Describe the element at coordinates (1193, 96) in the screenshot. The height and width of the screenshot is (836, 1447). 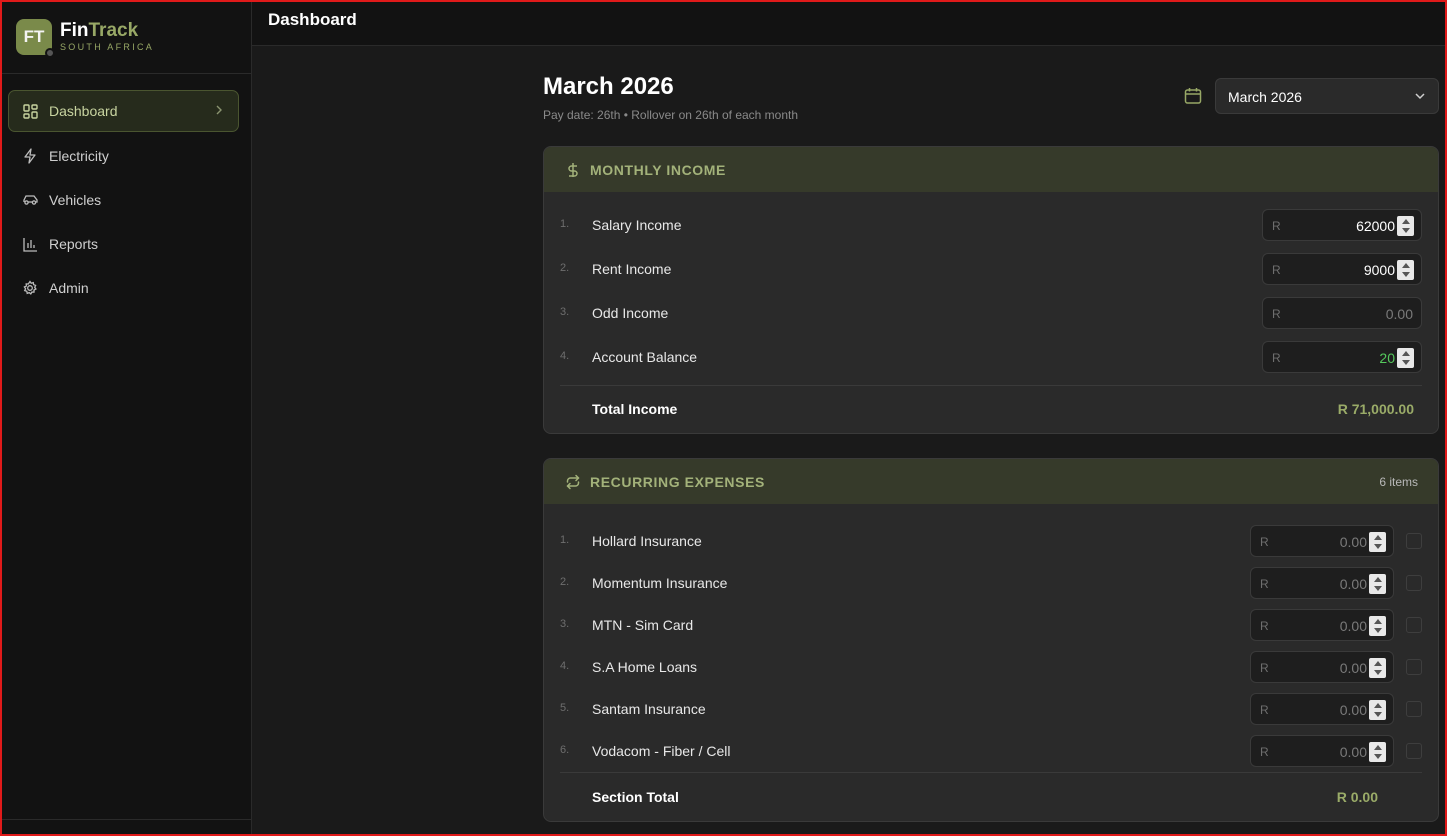
I see `calendar-icon` at that location.